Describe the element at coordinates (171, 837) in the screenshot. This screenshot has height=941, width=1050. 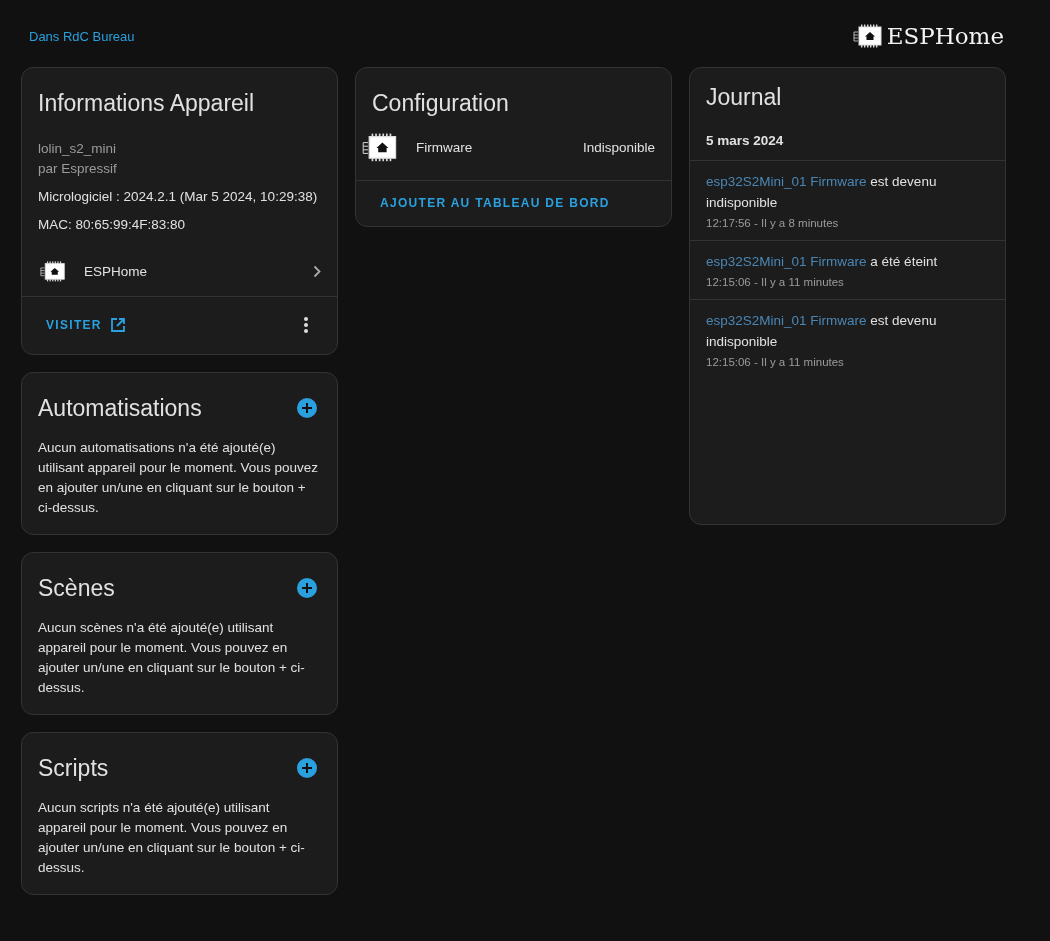
I see `empty-description: Aucun scripts n'a été ajouté(e) utilisant appareil pour le moment. Vous pouvez en ajouter un/une en cliquant sur le bouton + ci-dessus.` at that location.